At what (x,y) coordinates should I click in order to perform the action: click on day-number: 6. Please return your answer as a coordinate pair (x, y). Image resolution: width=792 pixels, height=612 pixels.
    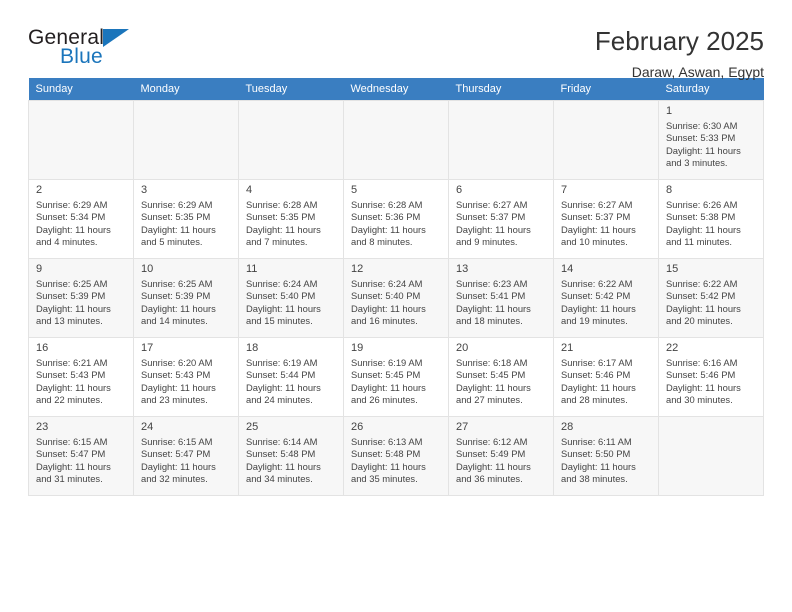
    Looking at the image, I should click on (459, 190).